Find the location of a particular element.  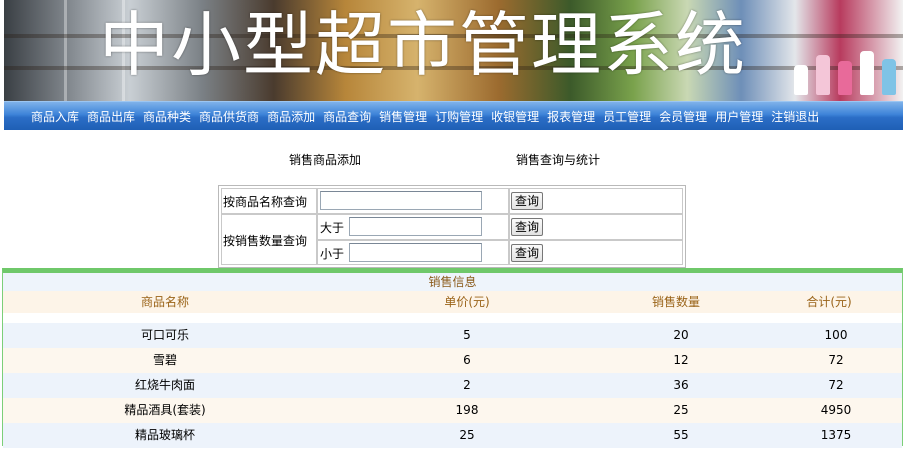

cell-total: 100 is located at coordinates (836, 335).